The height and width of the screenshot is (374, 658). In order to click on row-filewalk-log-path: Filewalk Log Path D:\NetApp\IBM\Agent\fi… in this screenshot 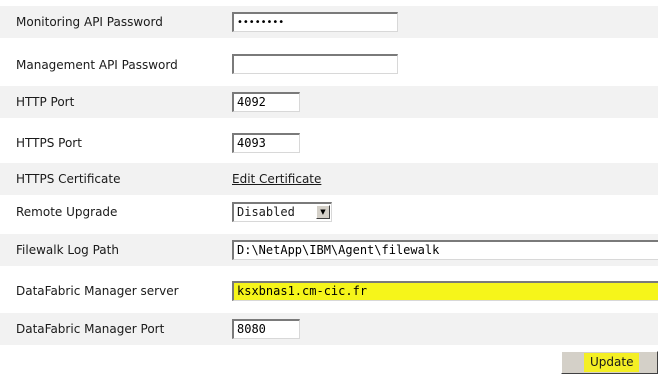, I will do `click(329, 250)`.